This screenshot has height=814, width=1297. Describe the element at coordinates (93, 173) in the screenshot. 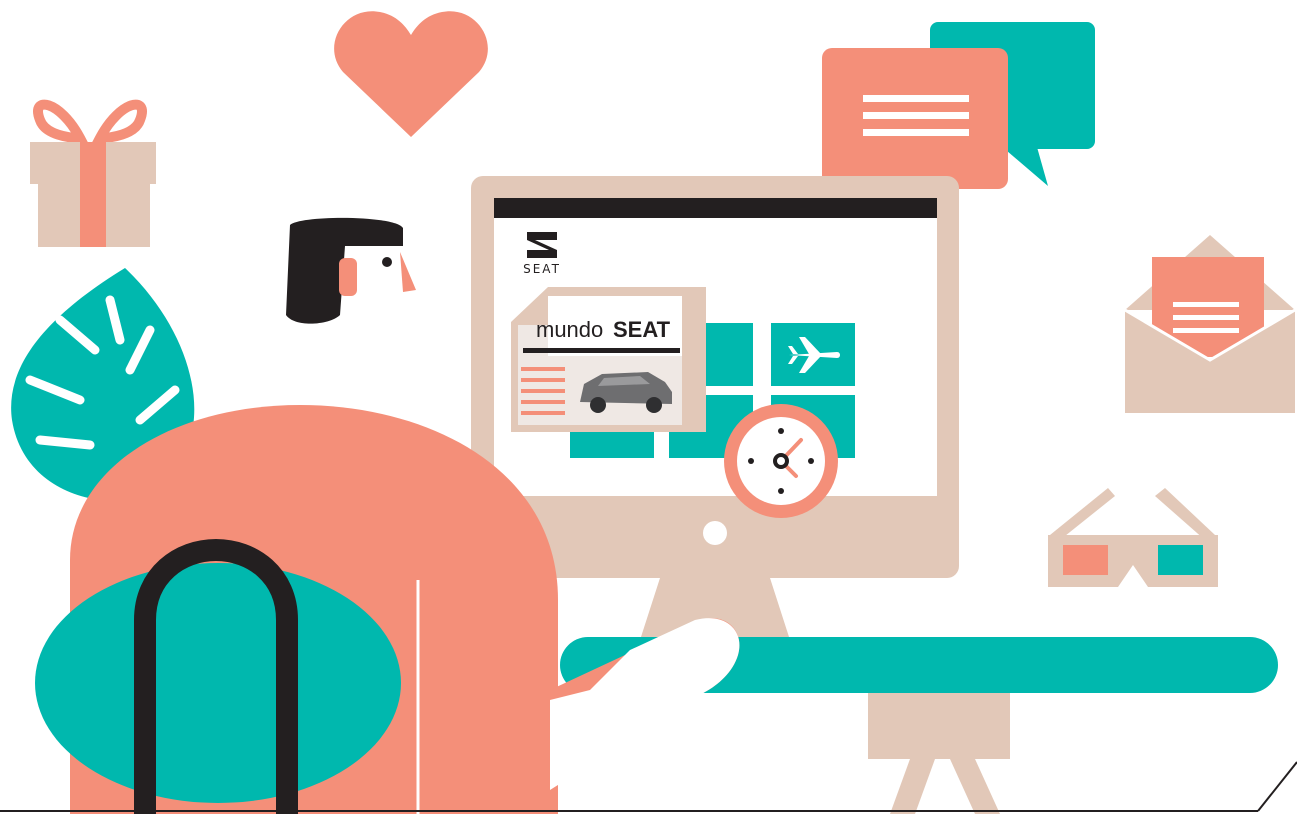

I see `gift-icon` at that location.